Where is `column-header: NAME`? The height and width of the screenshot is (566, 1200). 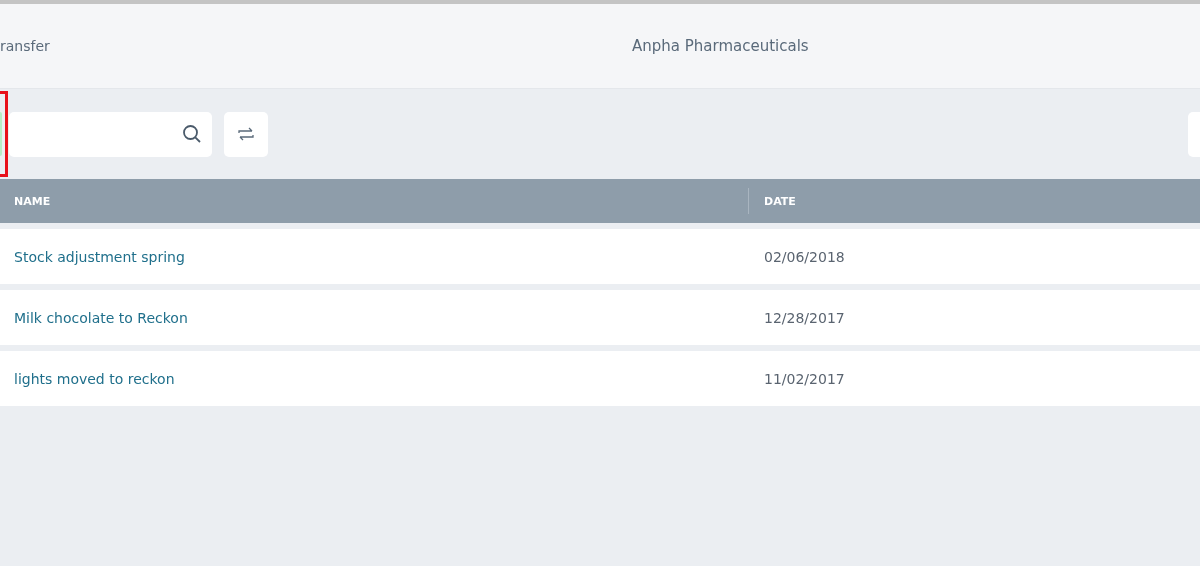 column-header: NAME is located at coordinates (32, 201).